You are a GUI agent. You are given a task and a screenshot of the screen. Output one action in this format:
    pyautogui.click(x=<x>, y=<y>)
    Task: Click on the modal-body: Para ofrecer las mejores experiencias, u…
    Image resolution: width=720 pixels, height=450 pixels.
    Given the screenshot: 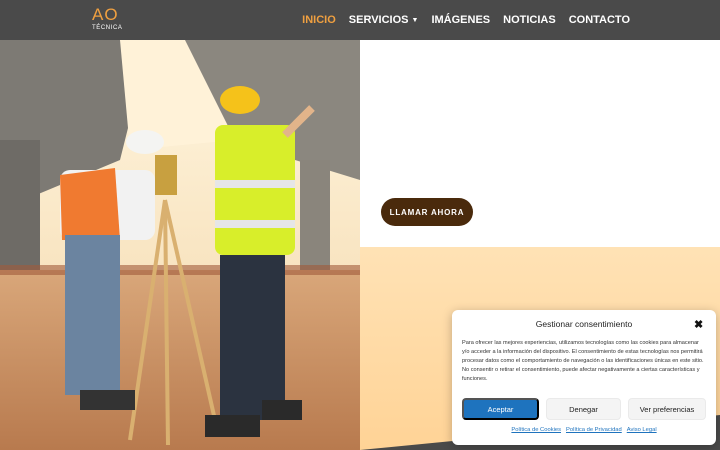 What is the action you would take?
    pyautogui.click(x=583, y=361)
    